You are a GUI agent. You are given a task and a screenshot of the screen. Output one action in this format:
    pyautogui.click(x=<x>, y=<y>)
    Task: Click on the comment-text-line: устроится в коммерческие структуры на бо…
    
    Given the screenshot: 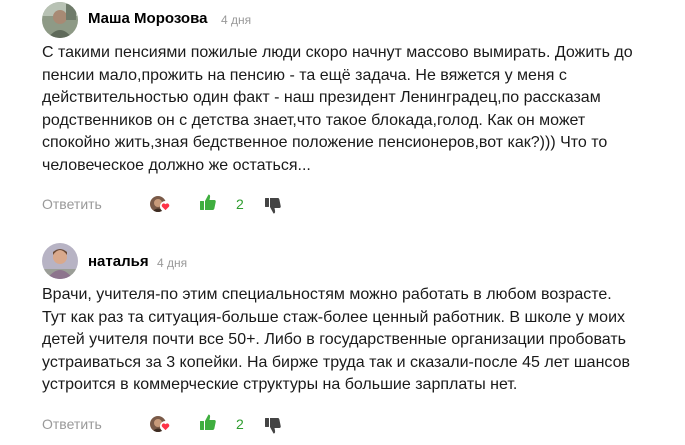 What is the action you would take?
    pyautogui.click(x=280, y=384)
    